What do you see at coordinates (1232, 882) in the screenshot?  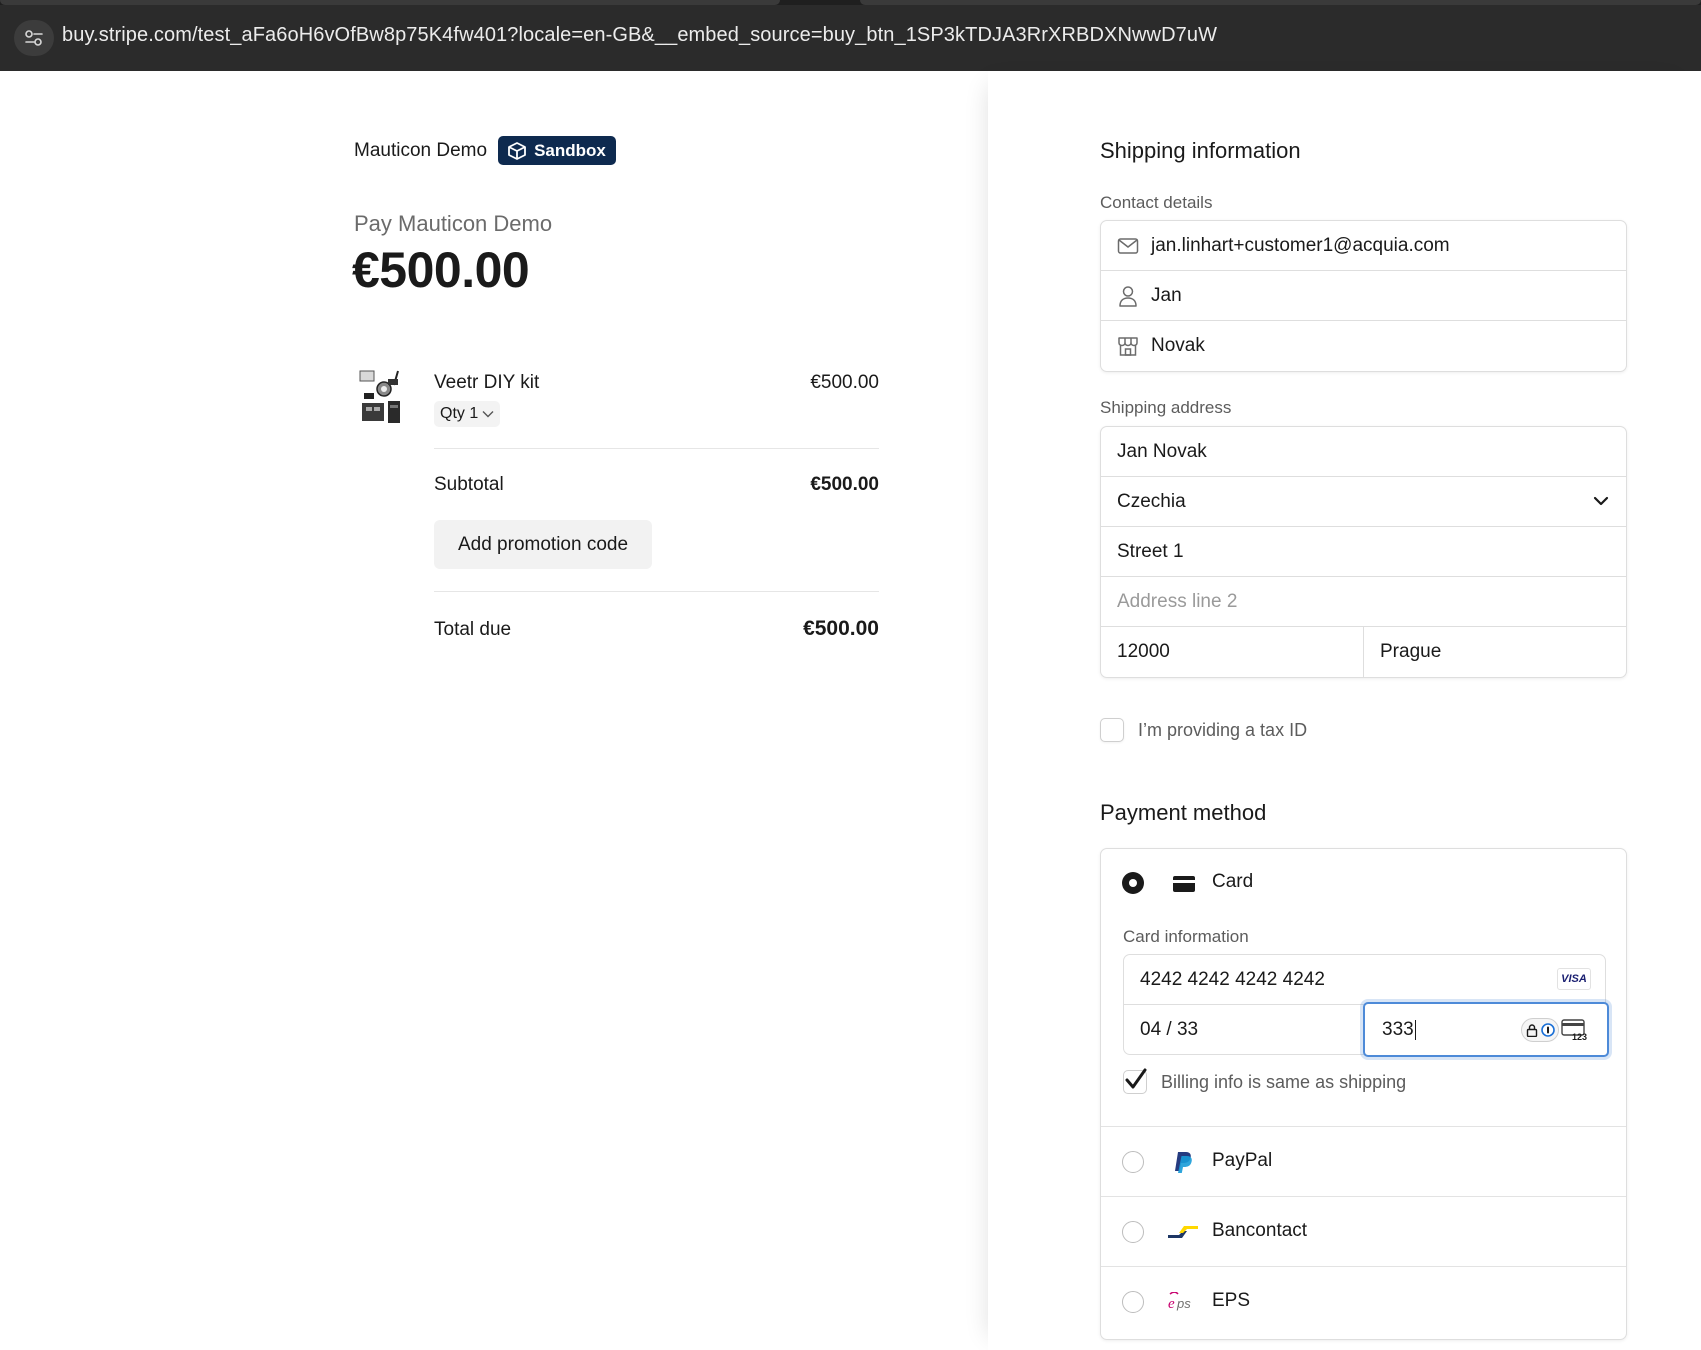 I see `card-label: Card` at bounding box center [1232, 882].